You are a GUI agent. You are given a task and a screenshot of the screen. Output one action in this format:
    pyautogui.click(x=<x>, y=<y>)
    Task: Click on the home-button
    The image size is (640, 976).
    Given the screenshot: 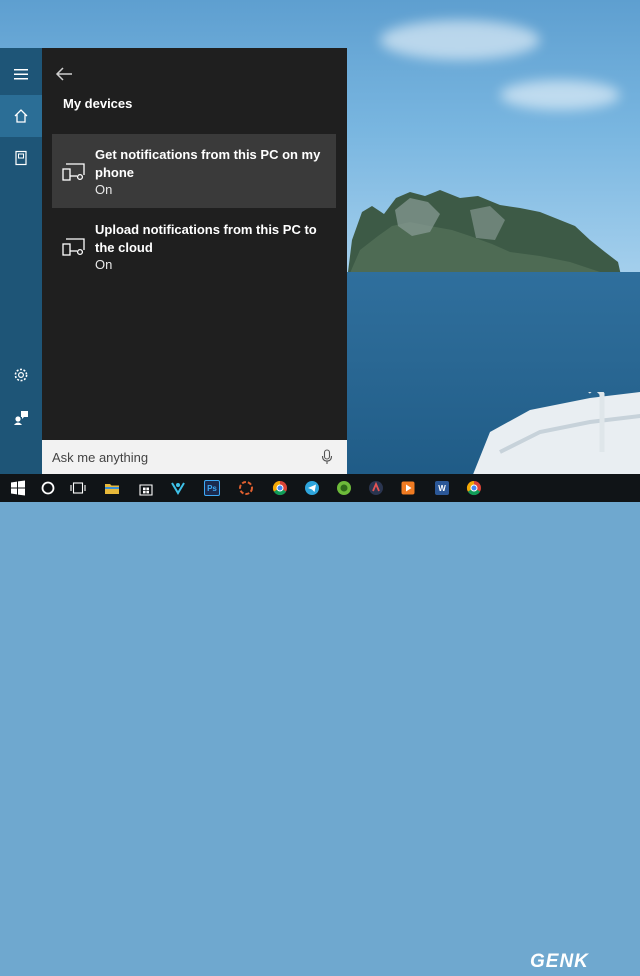 What is the action you would take?
    pyautogui.click(x=21, y=116)
    